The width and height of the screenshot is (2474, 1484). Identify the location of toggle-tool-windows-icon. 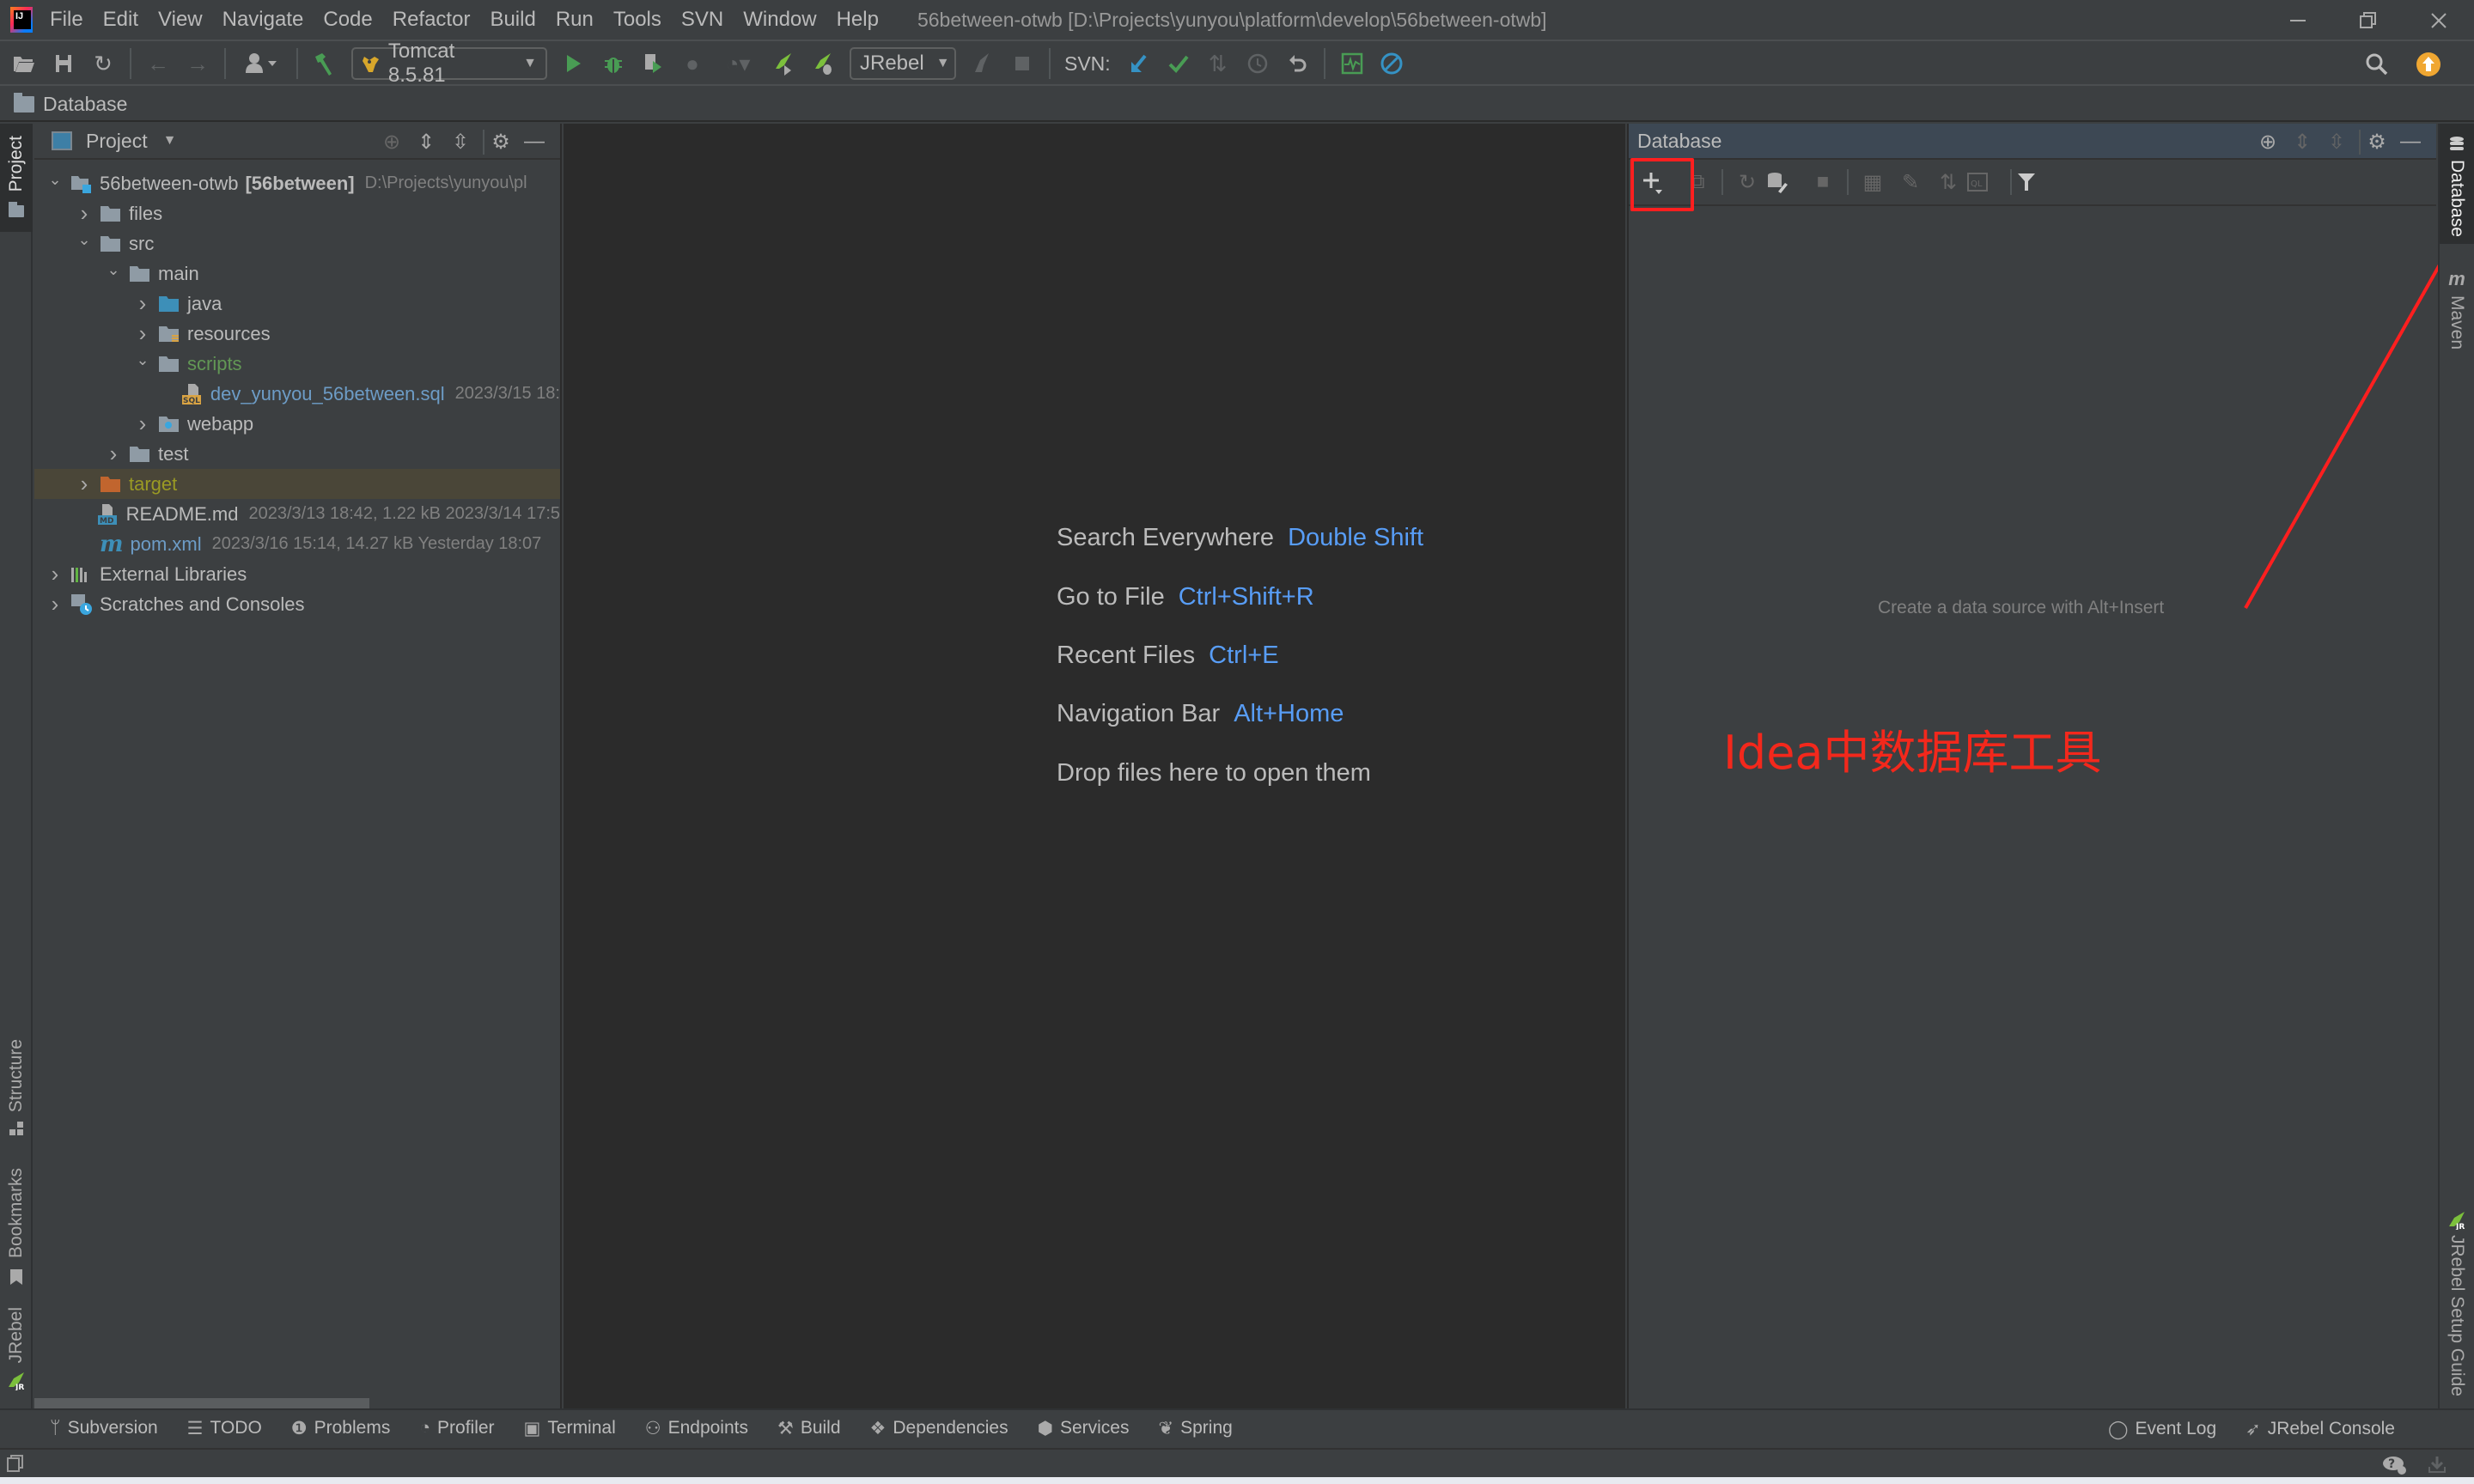
(15, 1464).